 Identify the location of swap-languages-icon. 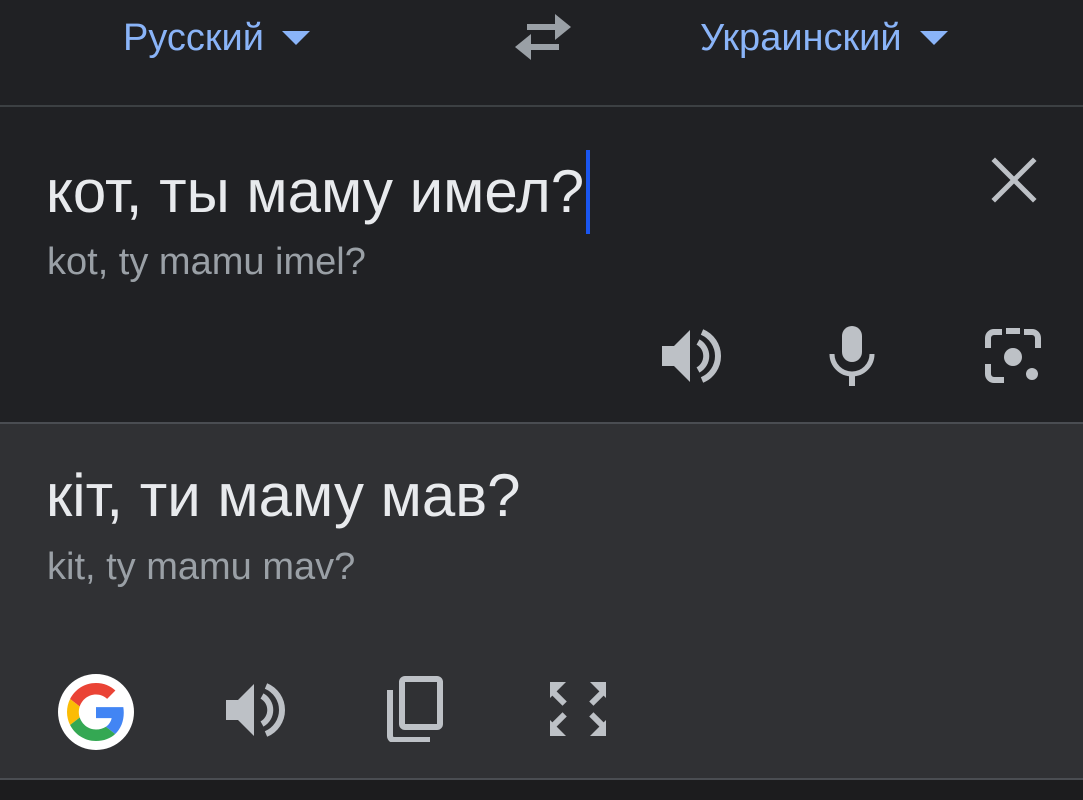
(543, 37).